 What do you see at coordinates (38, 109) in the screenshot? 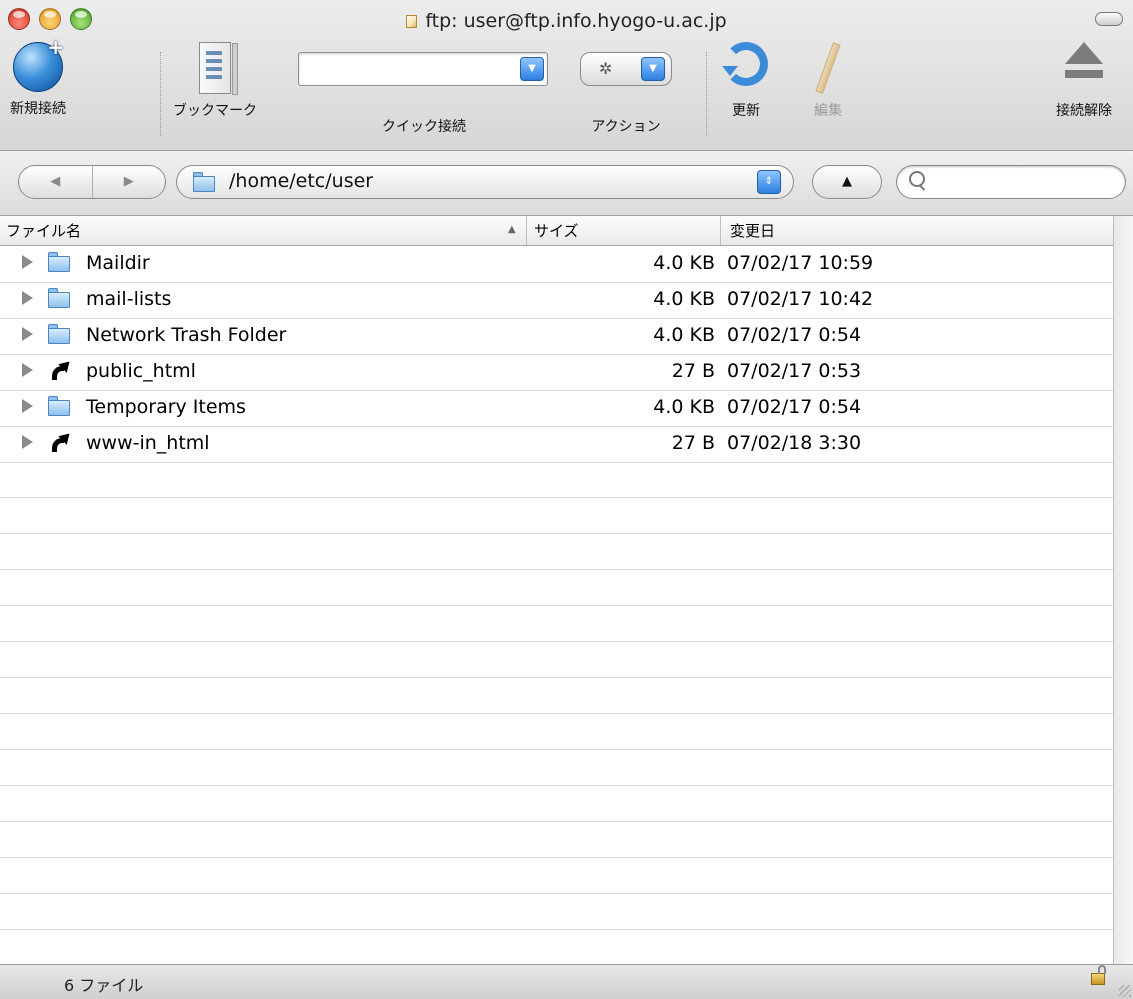
I see `new-connection-label: 新規接続` at bounding box center [38, 109].